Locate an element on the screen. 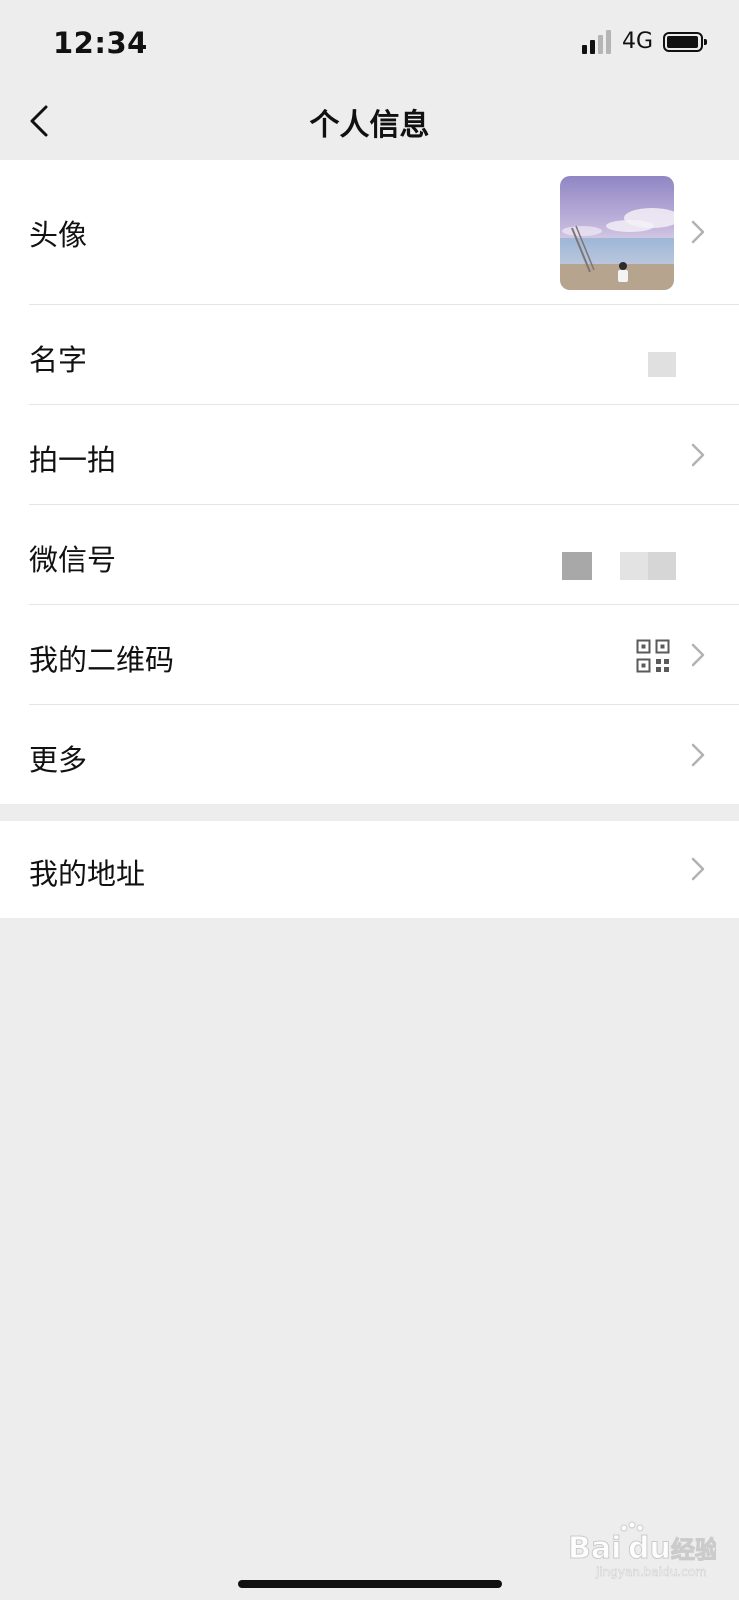 The height and width of the screenshot is (1600, 739). qr-code-icon is located at coordinates (653, 656).